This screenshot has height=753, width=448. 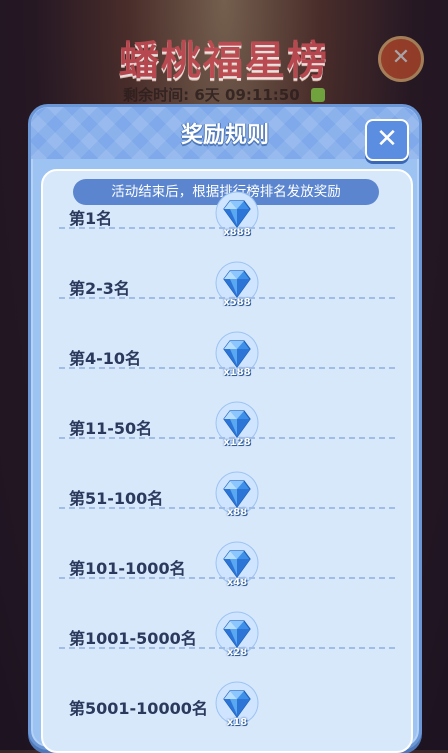 I want to click on rank-label: 第4-10名, so click(x=105, y=358).